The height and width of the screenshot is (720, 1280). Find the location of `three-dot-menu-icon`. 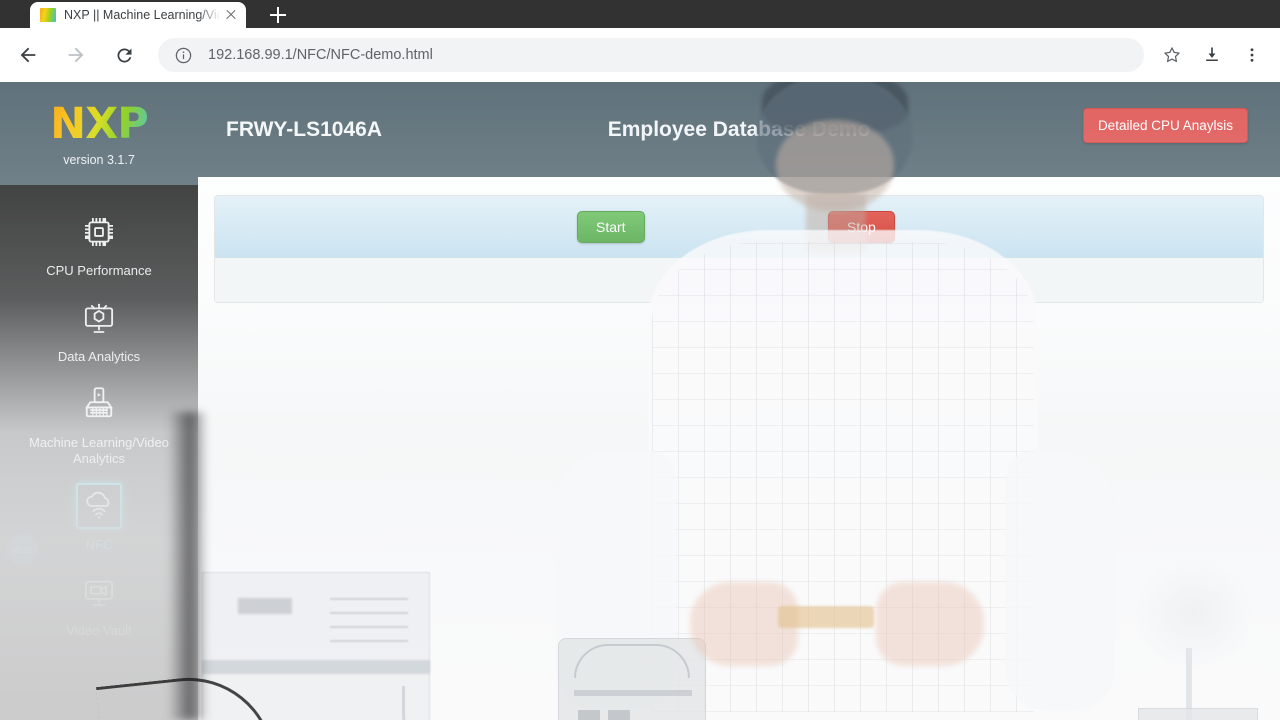

three-dot-menu-icon is located at coordinates (1252, 55).